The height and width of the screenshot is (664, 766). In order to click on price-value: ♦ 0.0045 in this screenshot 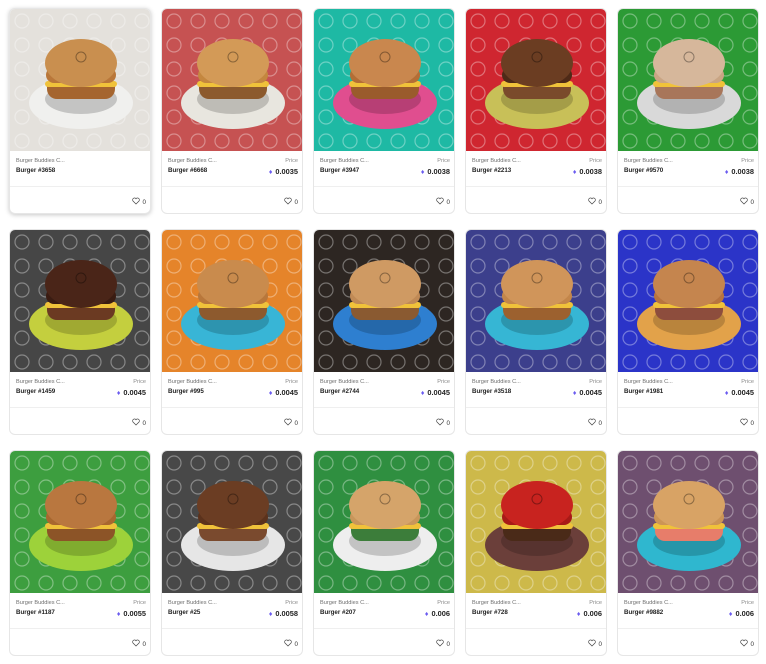, I will do `click(435, 392)`.